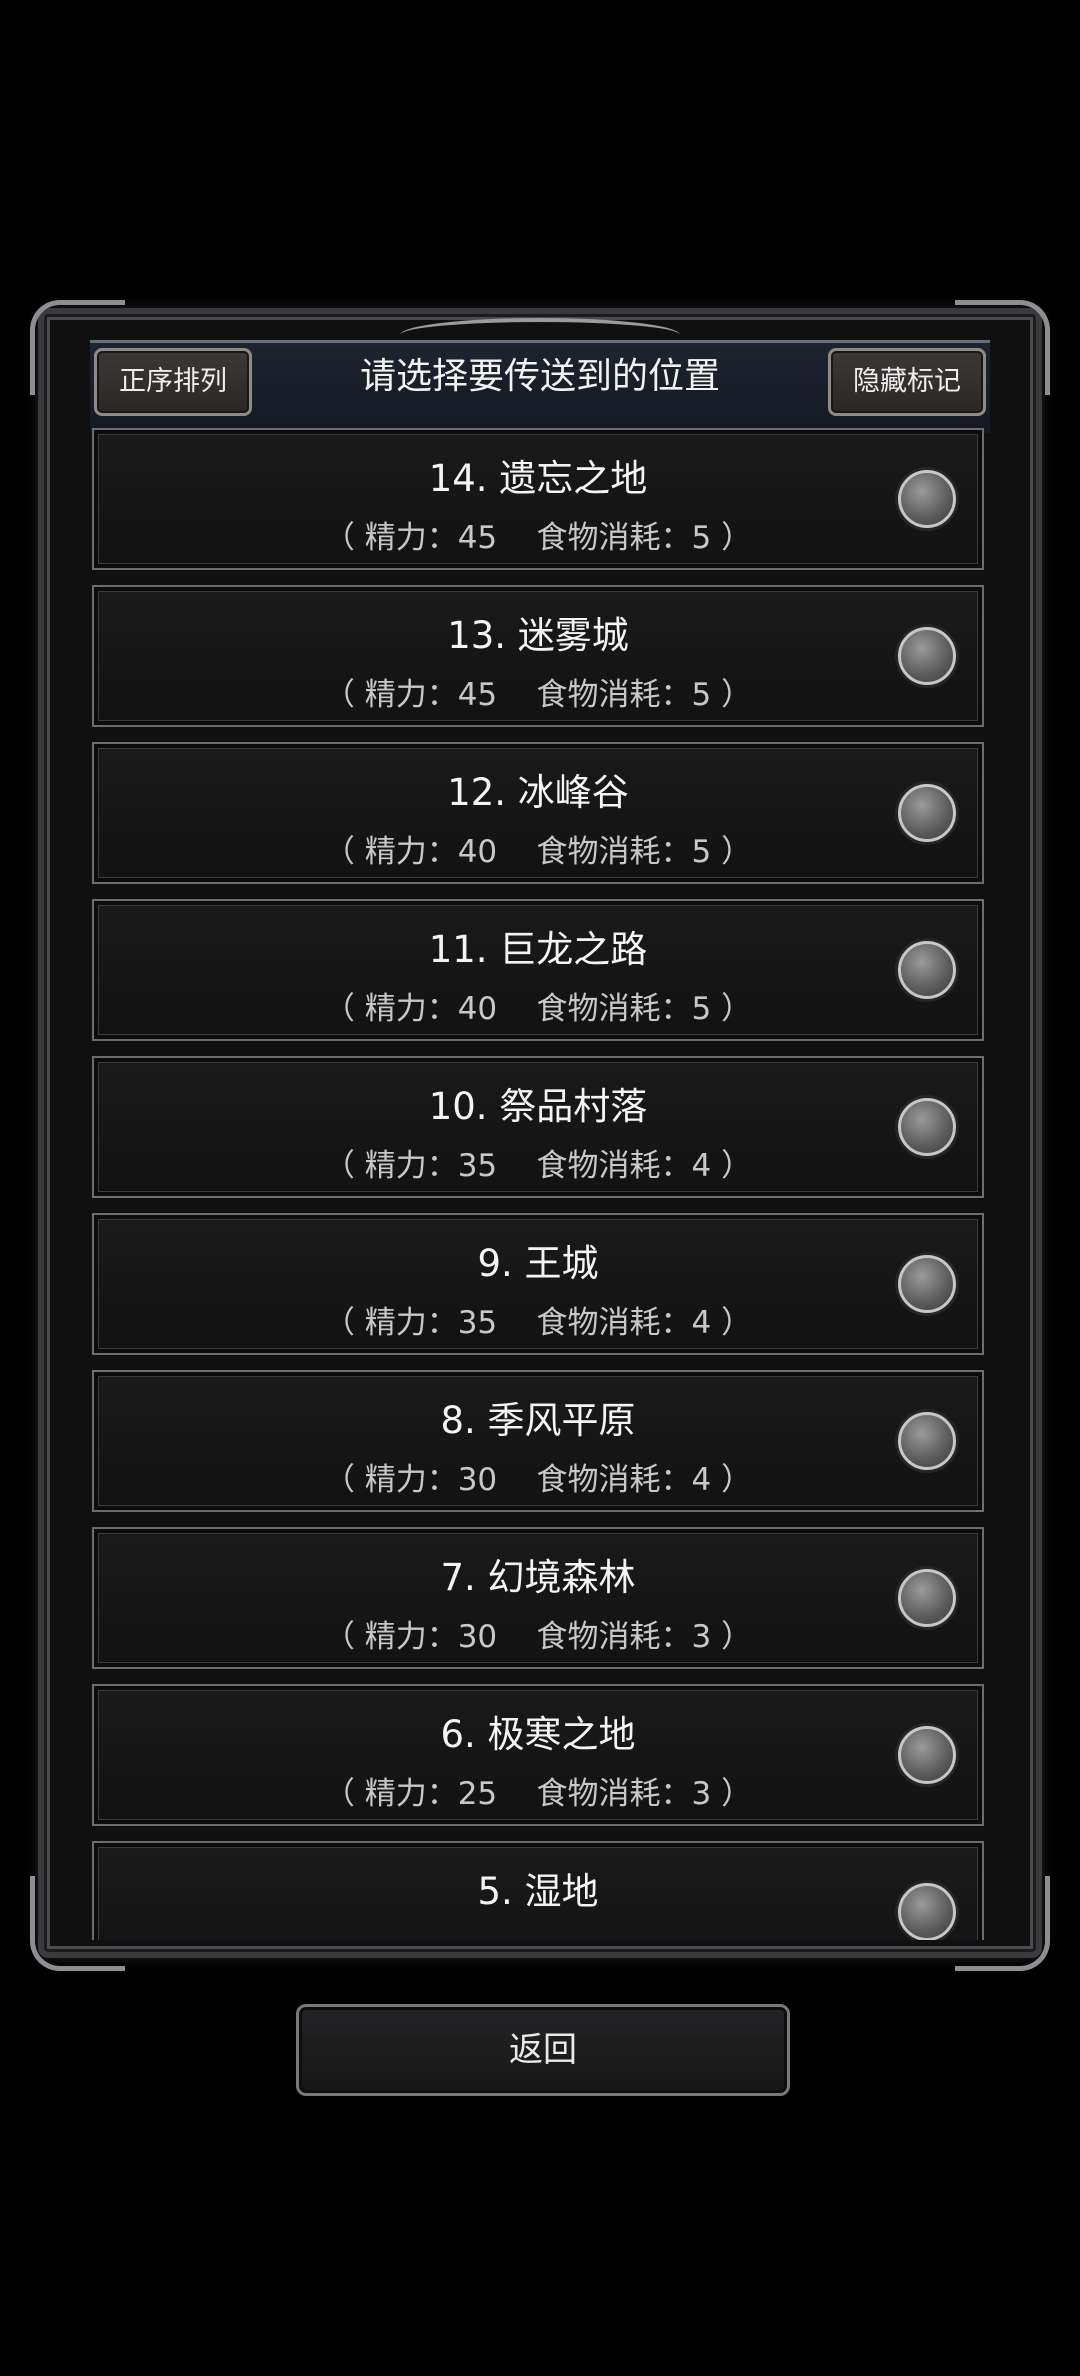  What do you see at coordinates (907, 382) in the screenshot?
I see `hide-markers-button: 隐藏标记` at bounding box center [907, 382].